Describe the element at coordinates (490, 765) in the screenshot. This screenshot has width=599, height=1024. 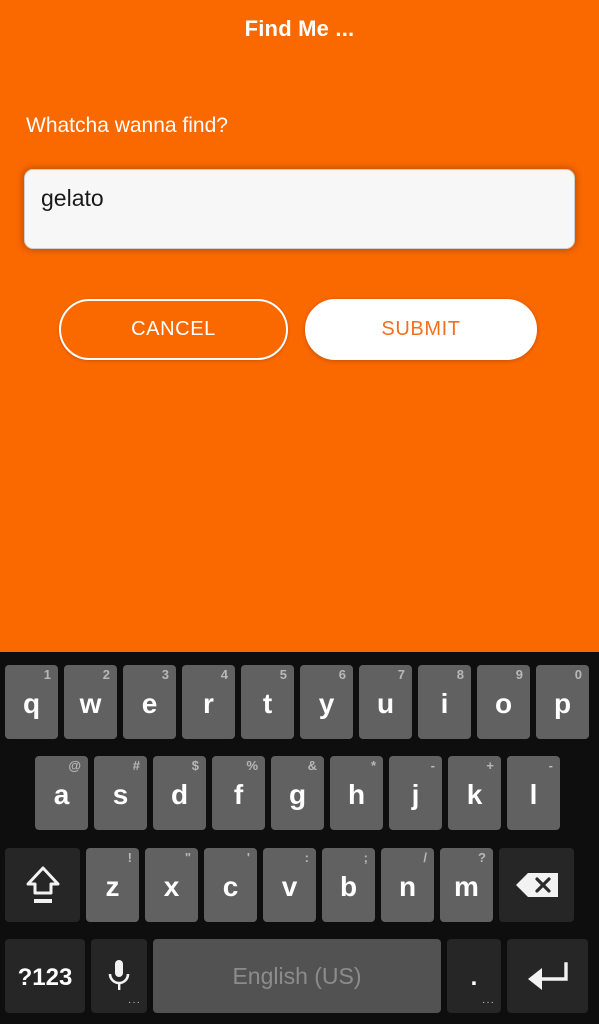
I see `key-k-hint: +` at that location.